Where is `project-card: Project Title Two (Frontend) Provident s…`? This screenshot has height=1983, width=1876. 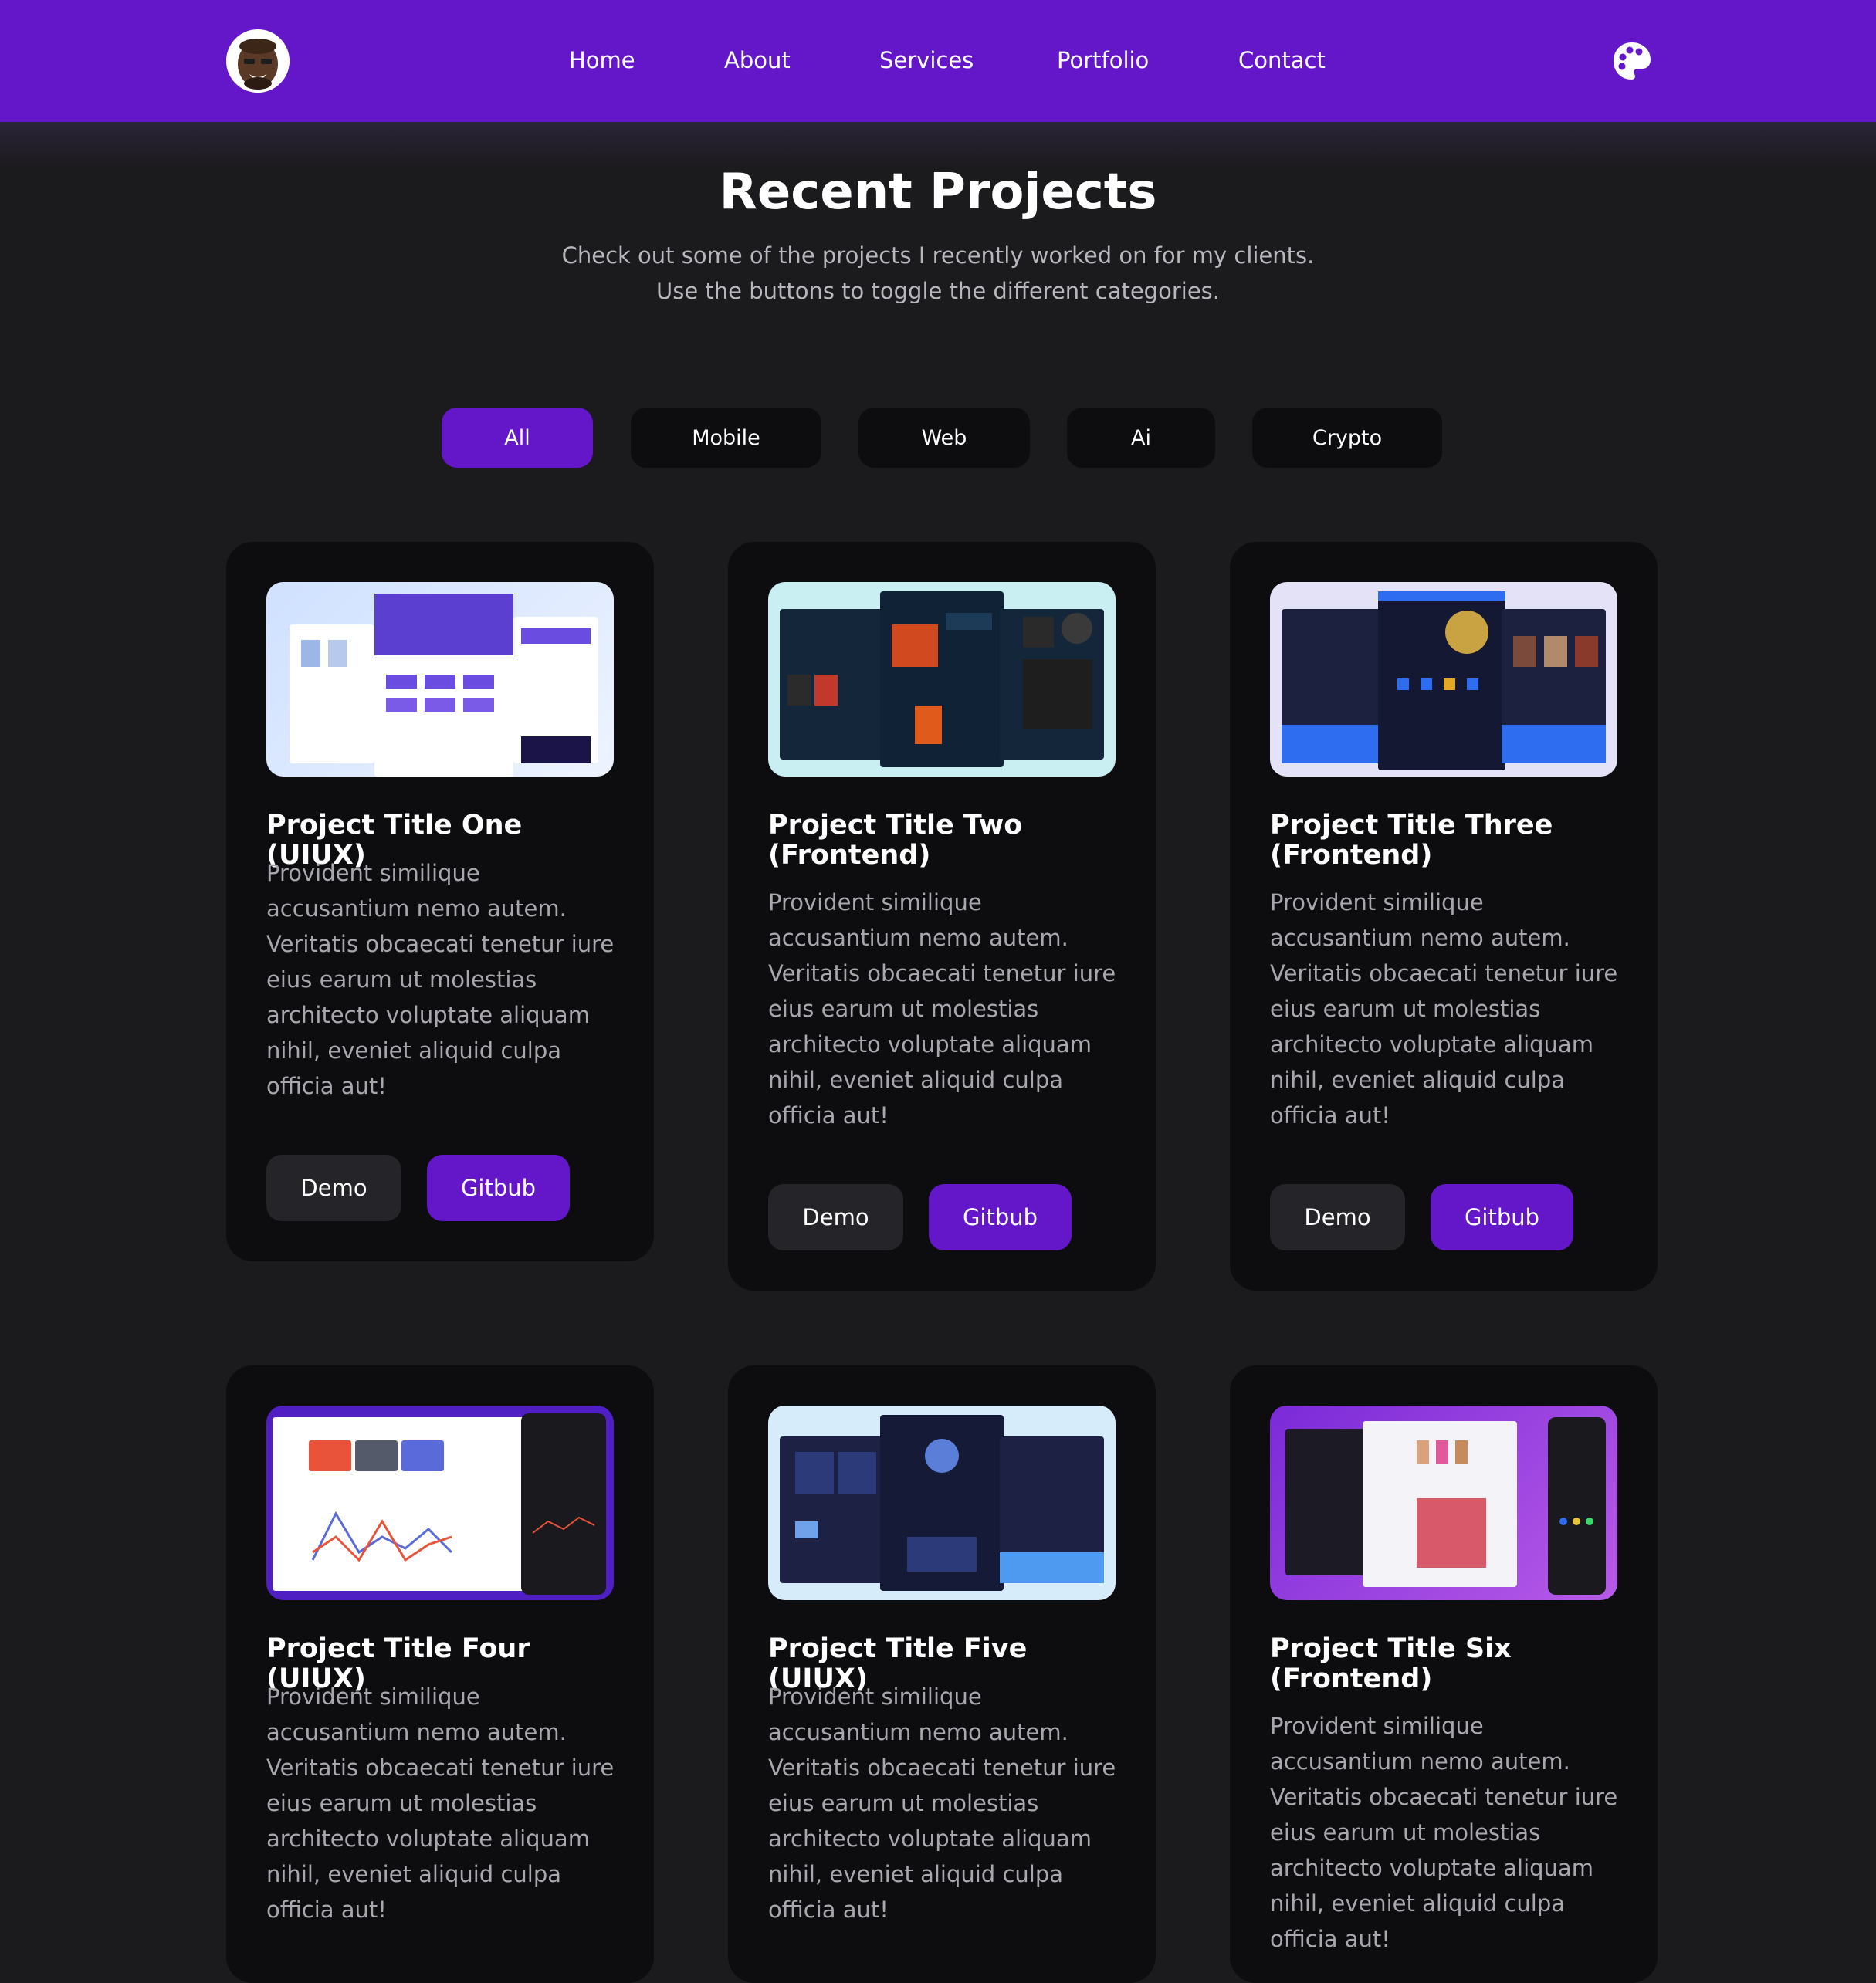
project-card: Project Title Two (Frontend) Provident s… is located at coordinates (942, 916).